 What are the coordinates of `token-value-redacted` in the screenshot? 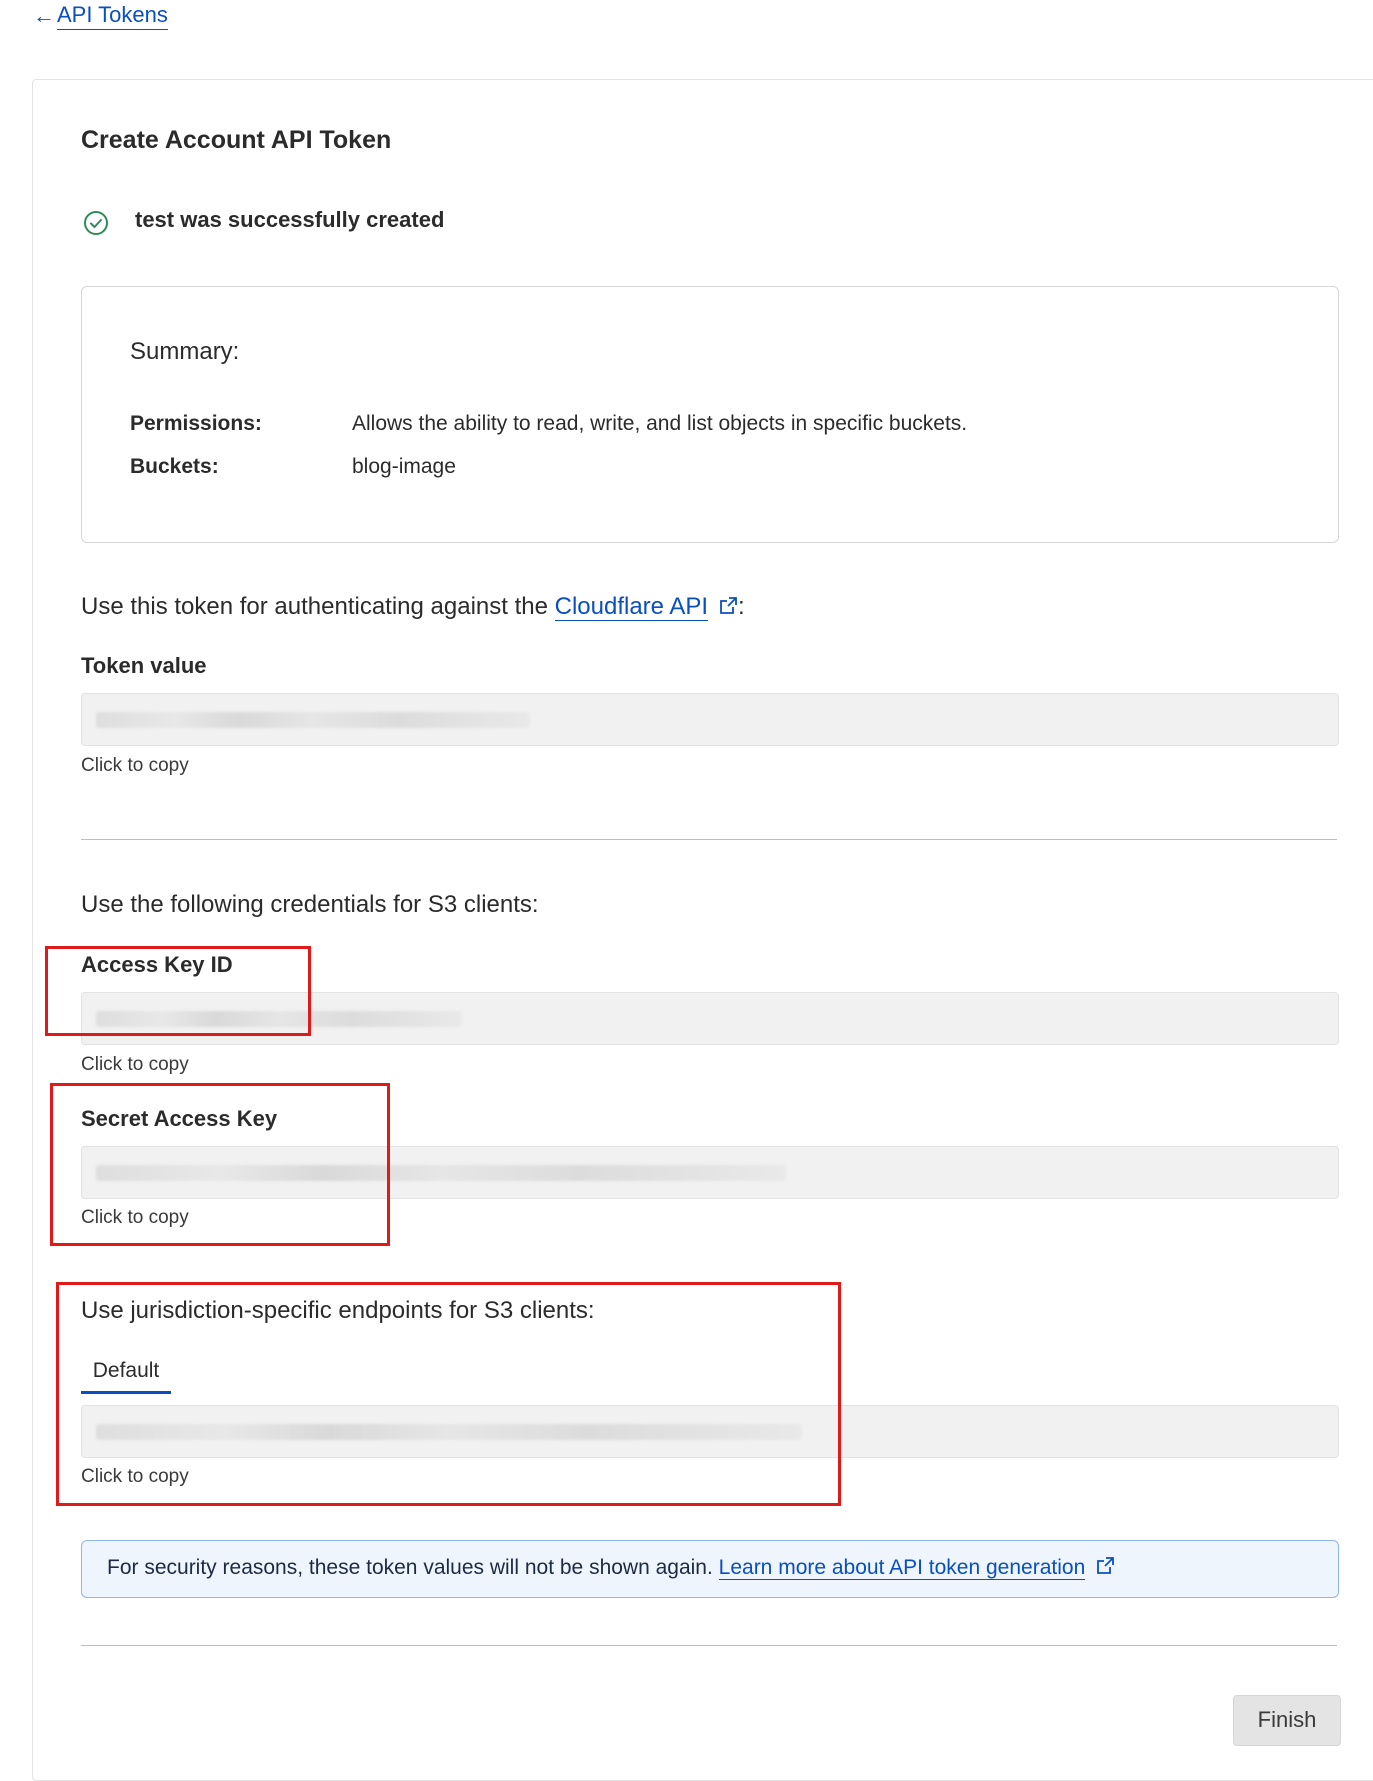 It's located at (313, 720).